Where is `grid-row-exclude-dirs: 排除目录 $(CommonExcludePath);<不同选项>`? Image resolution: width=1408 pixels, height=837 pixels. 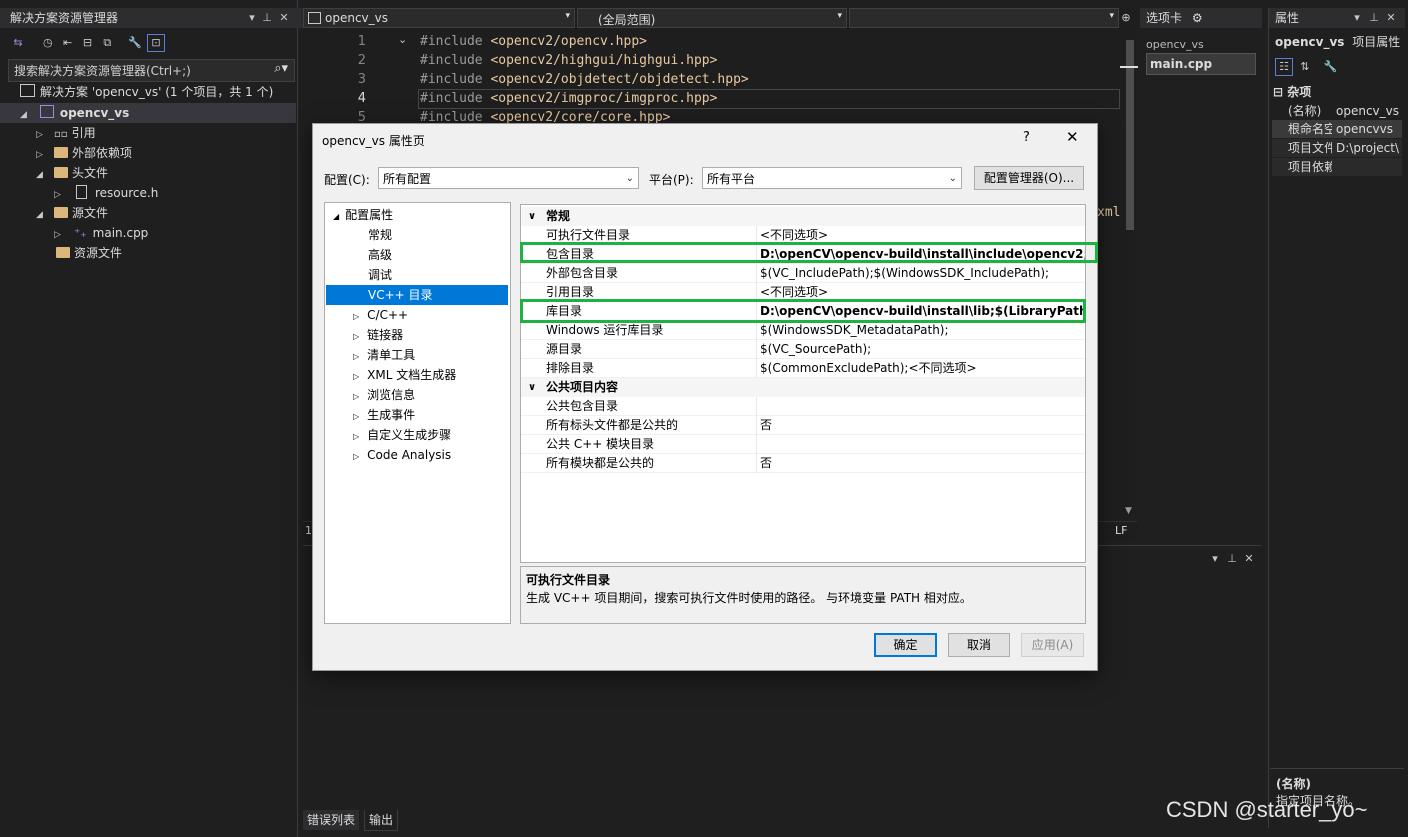
grid-row-exclude-dirs: 排除目录 $(CommonExcludePath);<不同选项> is located at coordinates (803, 368).